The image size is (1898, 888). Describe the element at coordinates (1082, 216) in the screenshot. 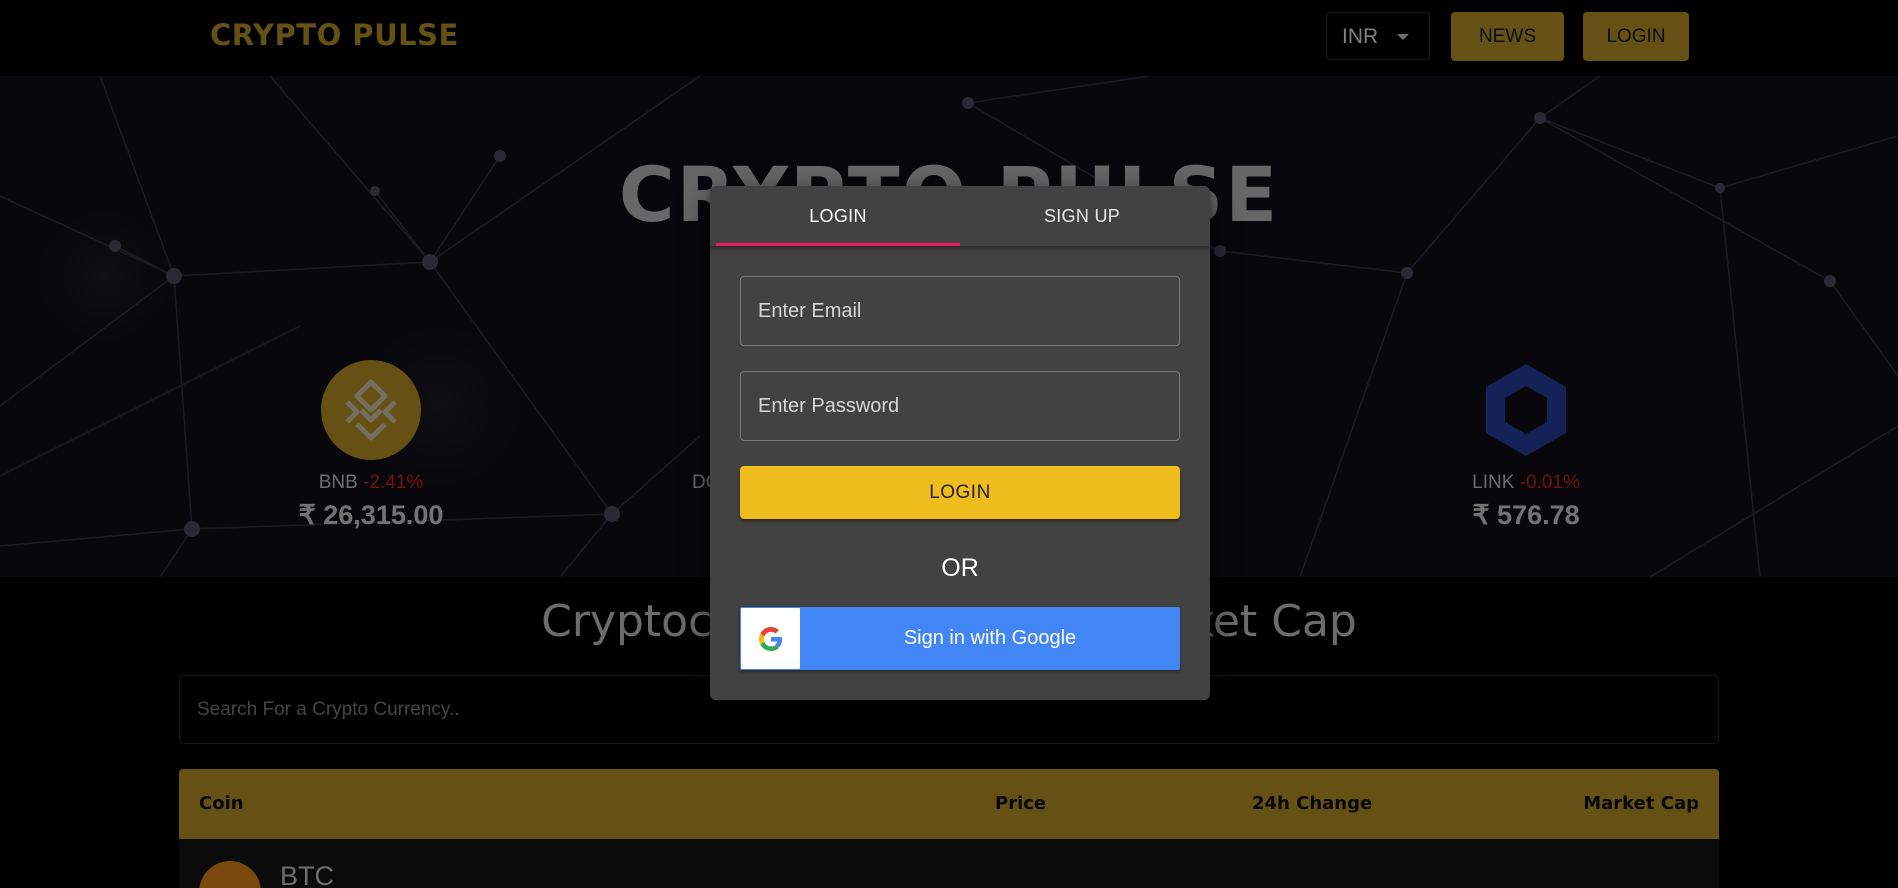

I see `tab-sign-up: SIGN UP` at that location.